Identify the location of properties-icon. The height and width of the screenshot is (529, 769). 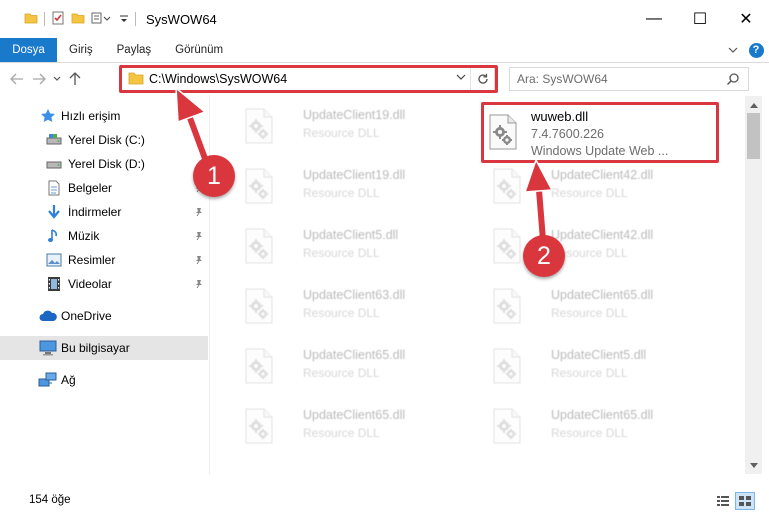
(58, 19).